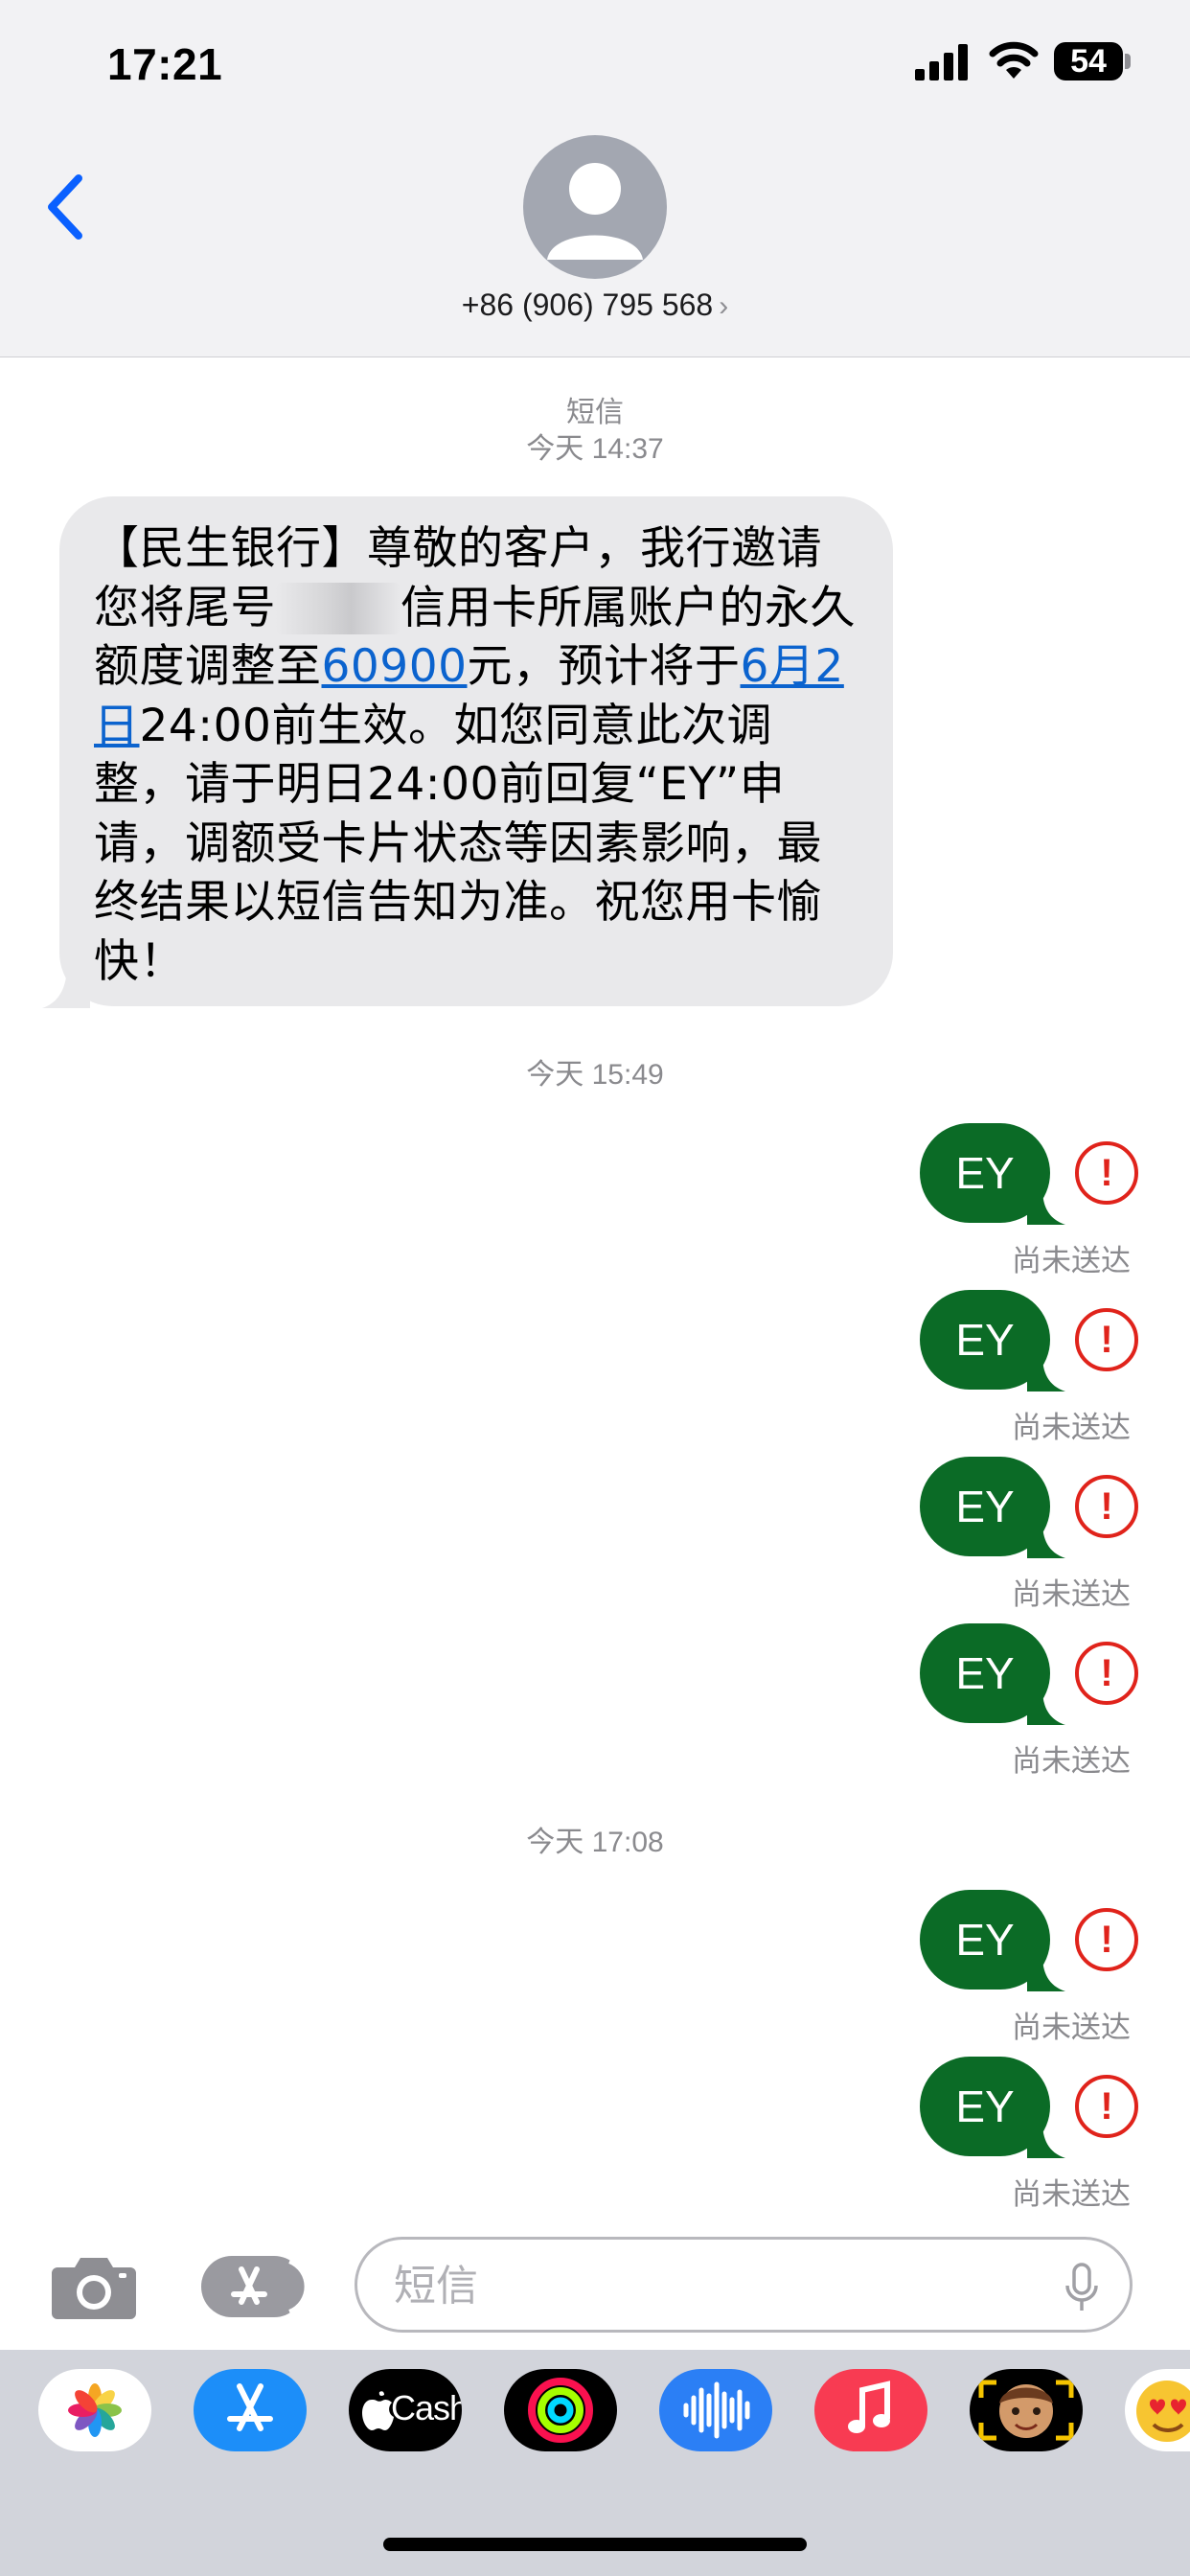 The image size is (1190, 2576). Describe the element at coordinates (588, 305) in the screenshot. I see `contact-number: +86 (906) 795 568` at that location.